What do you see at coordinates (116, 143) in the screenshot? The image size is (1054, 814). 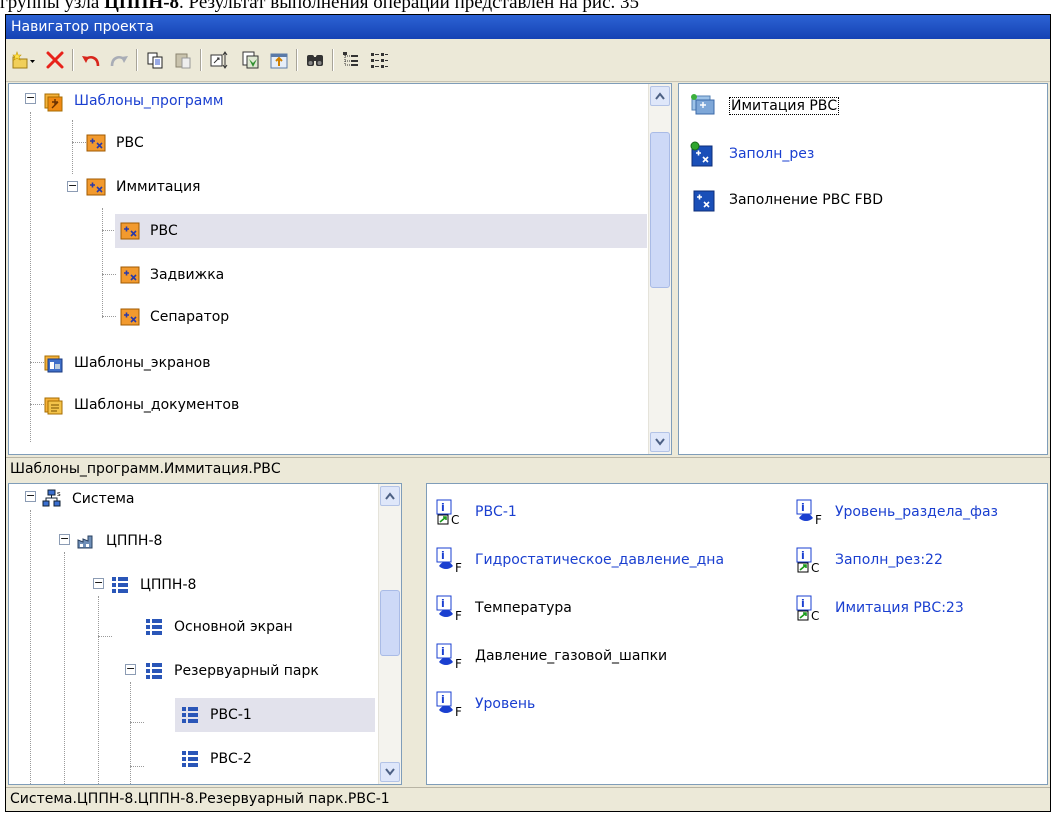 I see `tree-node-rvs: РВС` at bounding box center [116, 143].